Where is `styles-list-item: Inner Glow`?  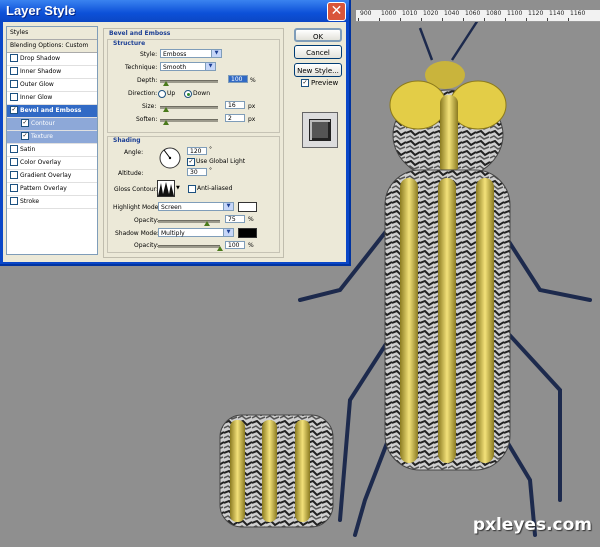 styles-list-item: Inner Glow is located at coordinates (52, 98).